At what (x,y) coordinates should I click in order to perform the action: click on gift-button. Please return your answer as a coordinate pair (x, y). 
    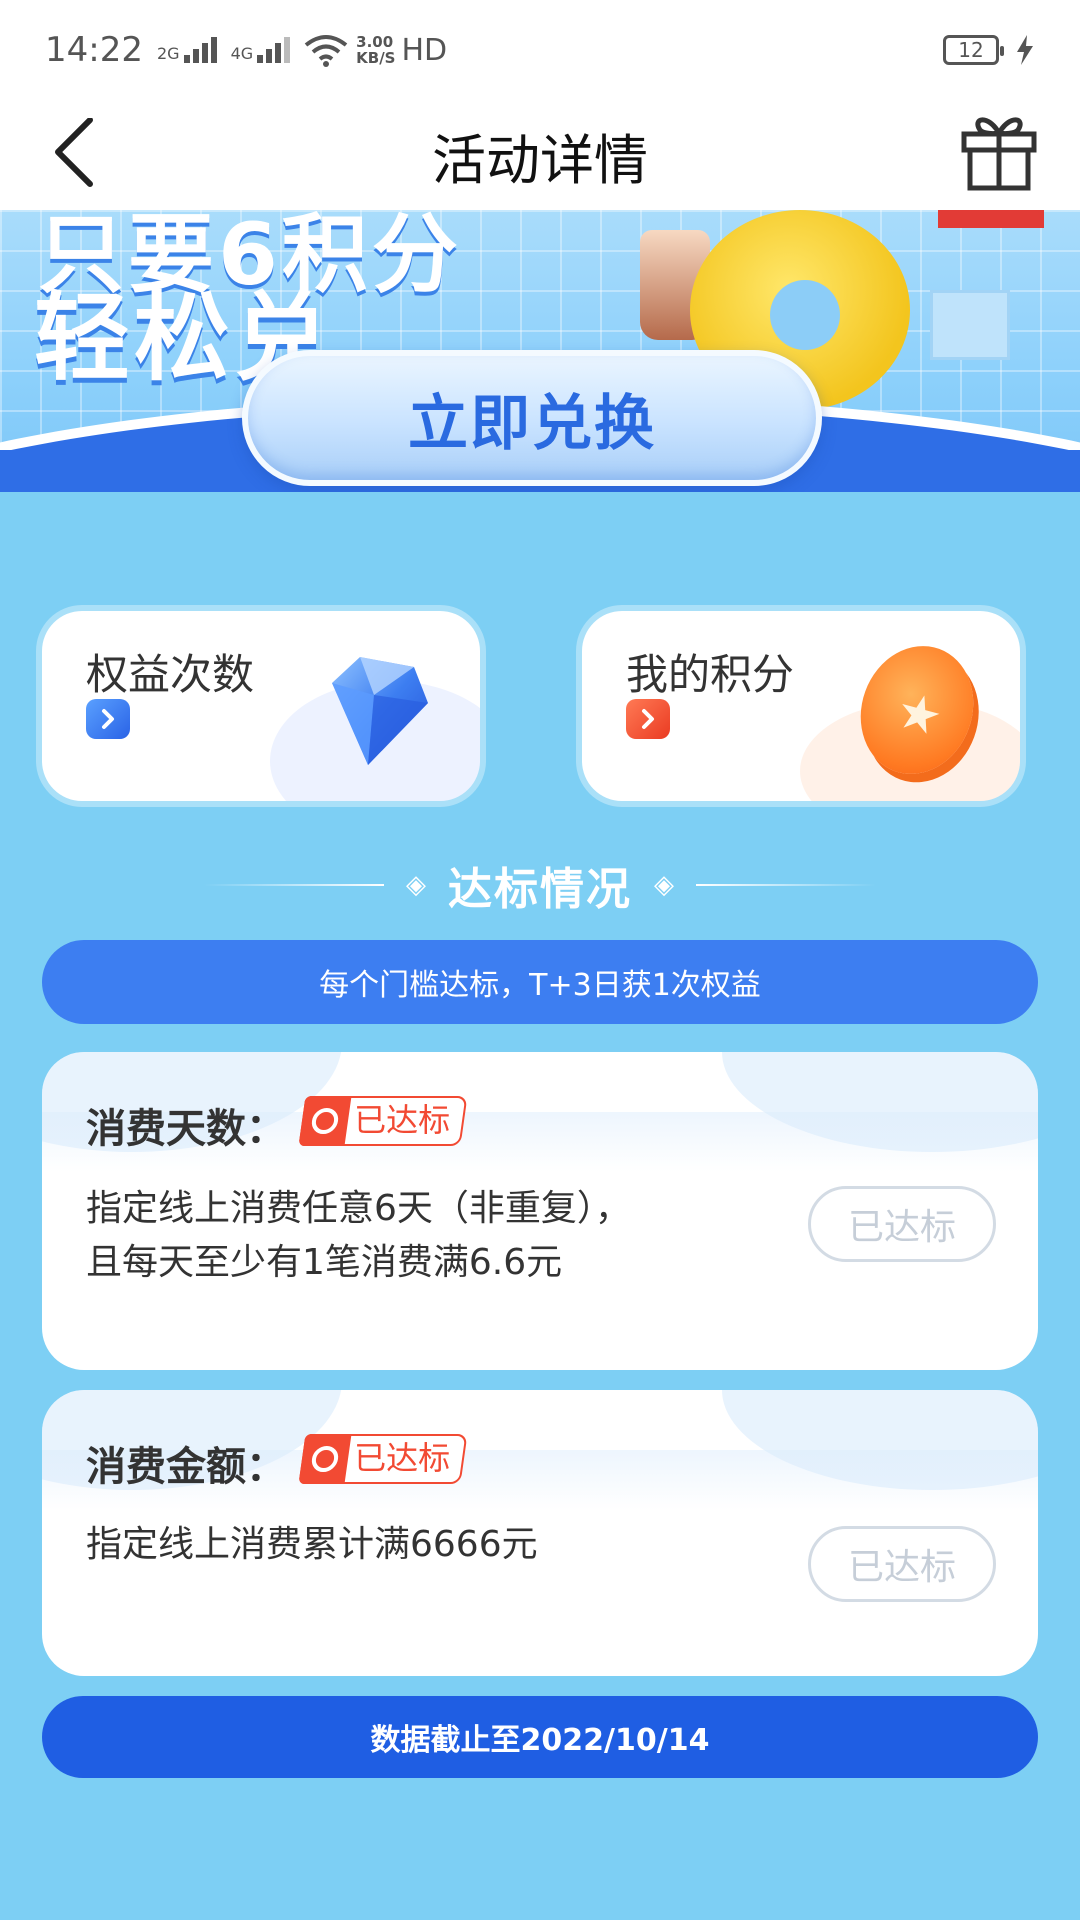
    Looking at the image, I should click on (999, 149).